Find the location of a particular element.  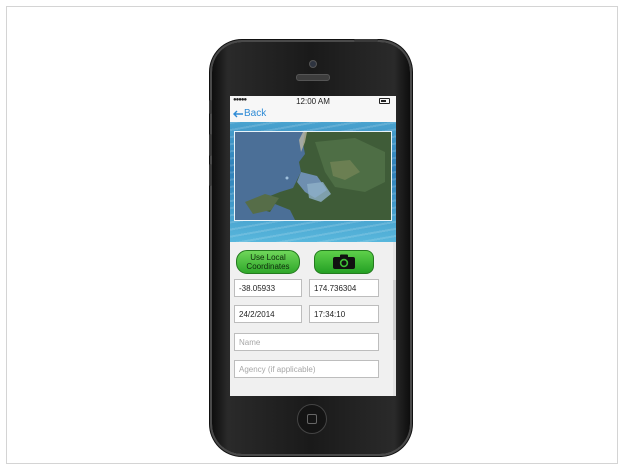

mute-switch is located at coordinates (210, 107).